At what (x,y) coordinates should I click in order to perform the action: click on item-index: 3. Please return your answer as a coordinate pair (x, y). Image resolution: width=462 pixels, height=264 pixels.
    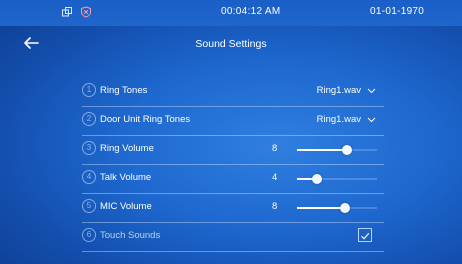
    Looking at the image, I should click on (89, 148).